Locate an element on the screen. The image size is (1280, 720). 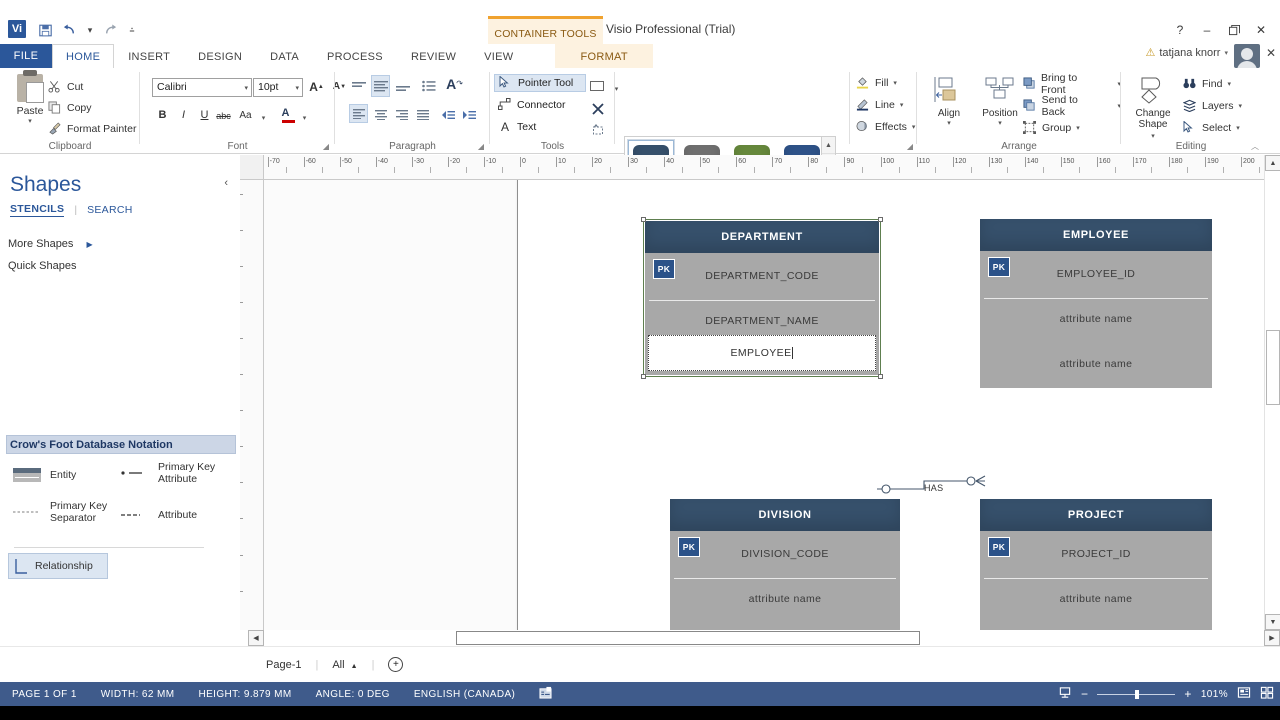
font-dialog-launcher: ◢ is located at coordinates (326, 146).